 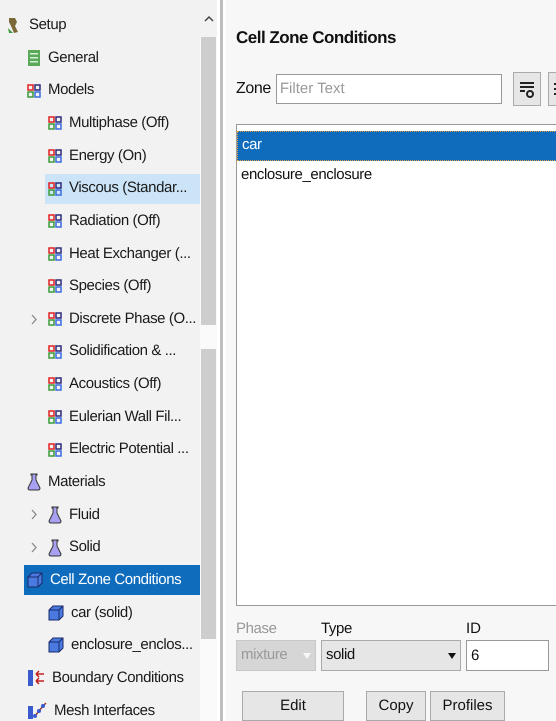 I want to click on scrollbar, so click(x=208, y=360).